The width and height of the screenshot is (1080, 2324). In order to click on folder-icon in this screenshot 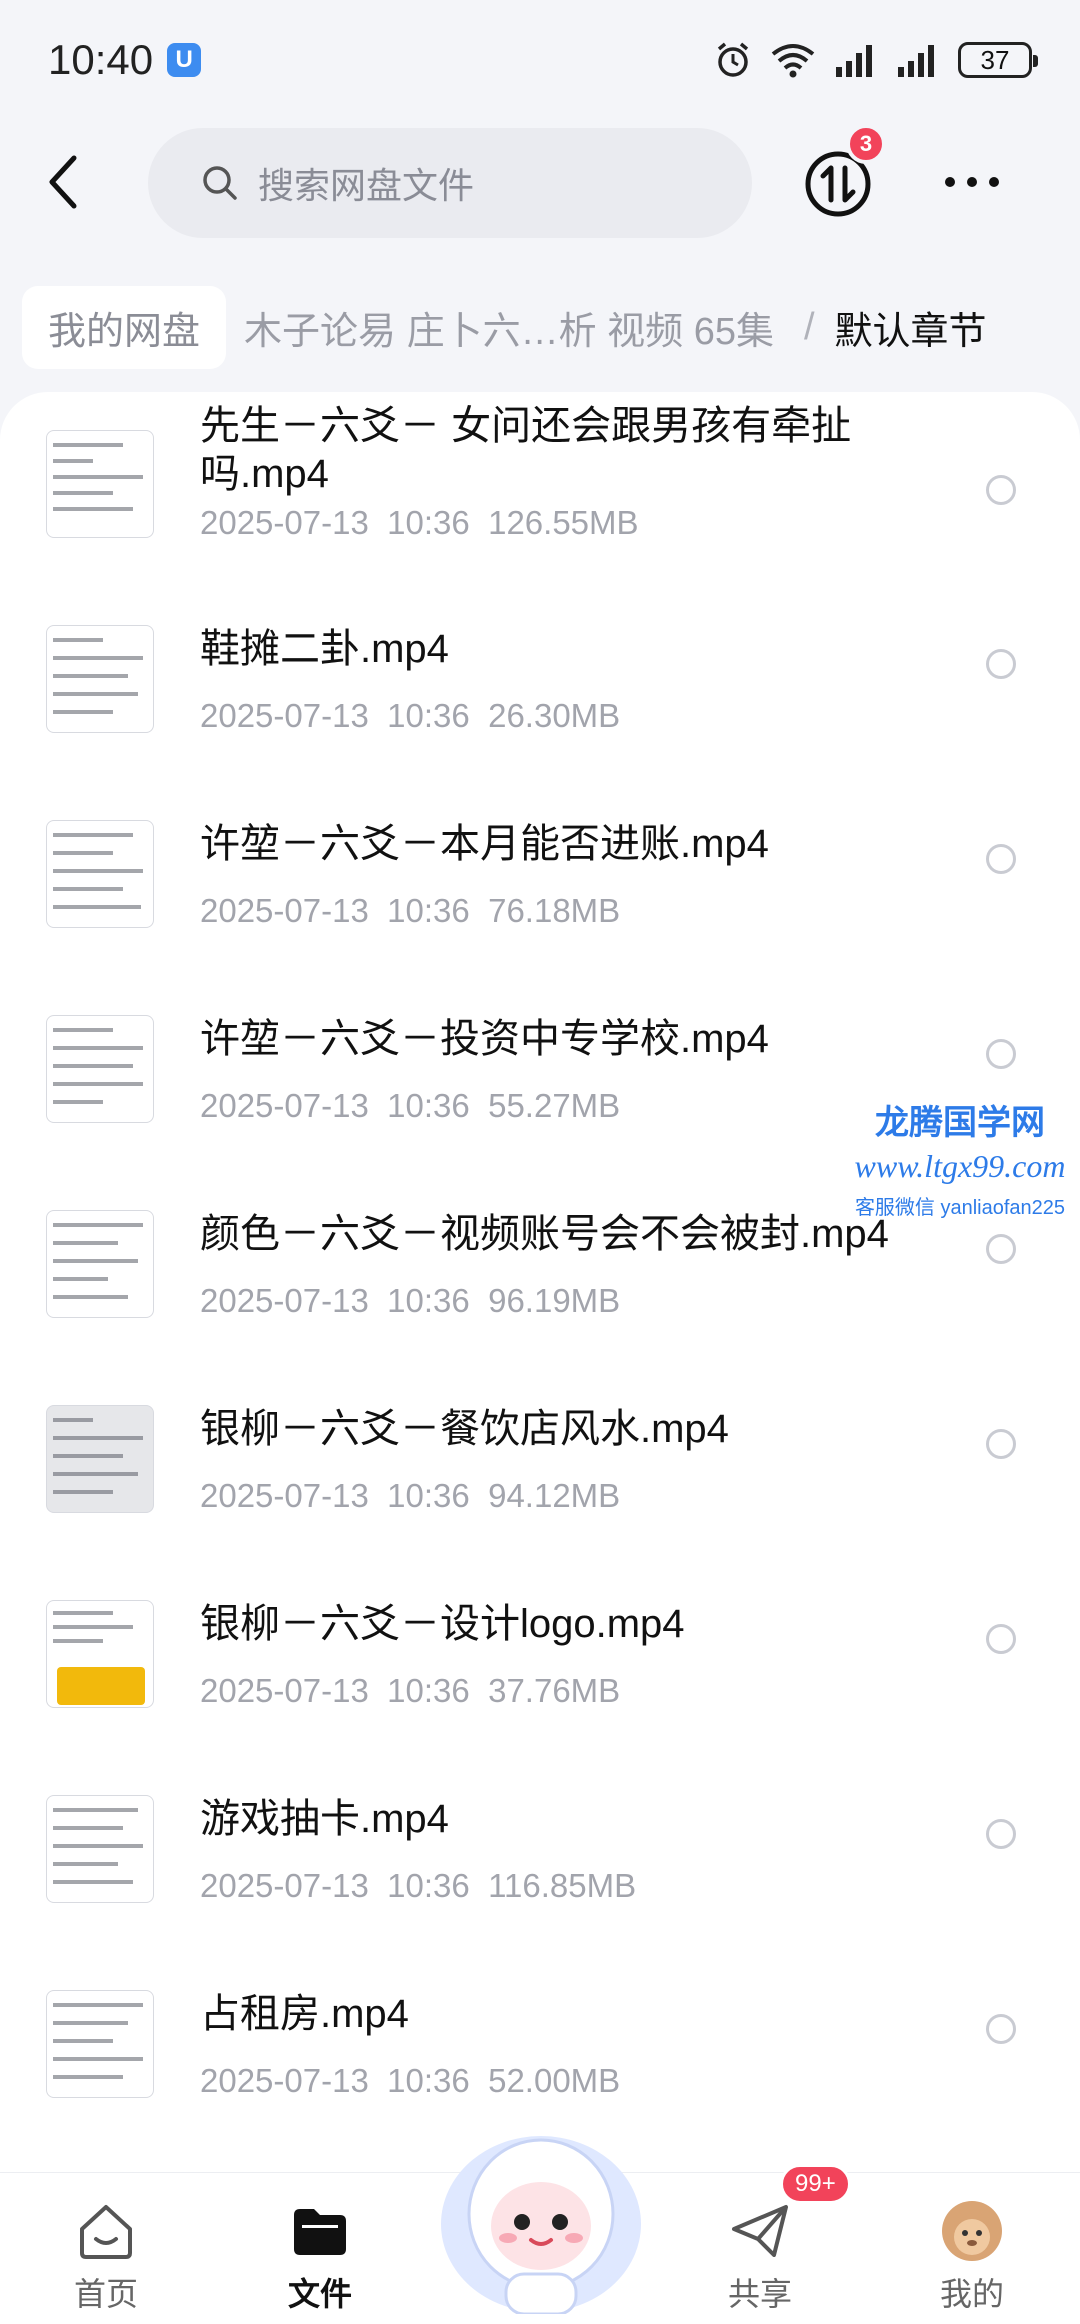, I will do `click(320, 2232)`.